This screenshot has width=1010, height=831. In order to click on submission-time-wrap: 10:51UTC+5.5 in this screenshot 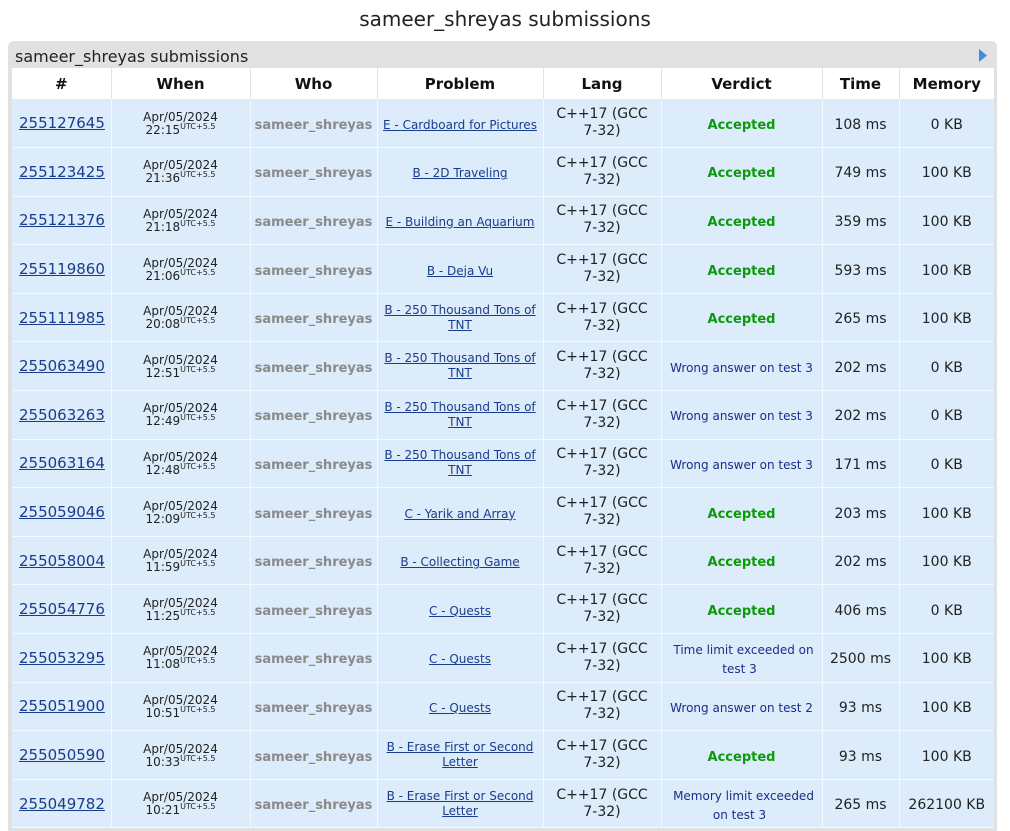, I will do `click(181, 712)`.